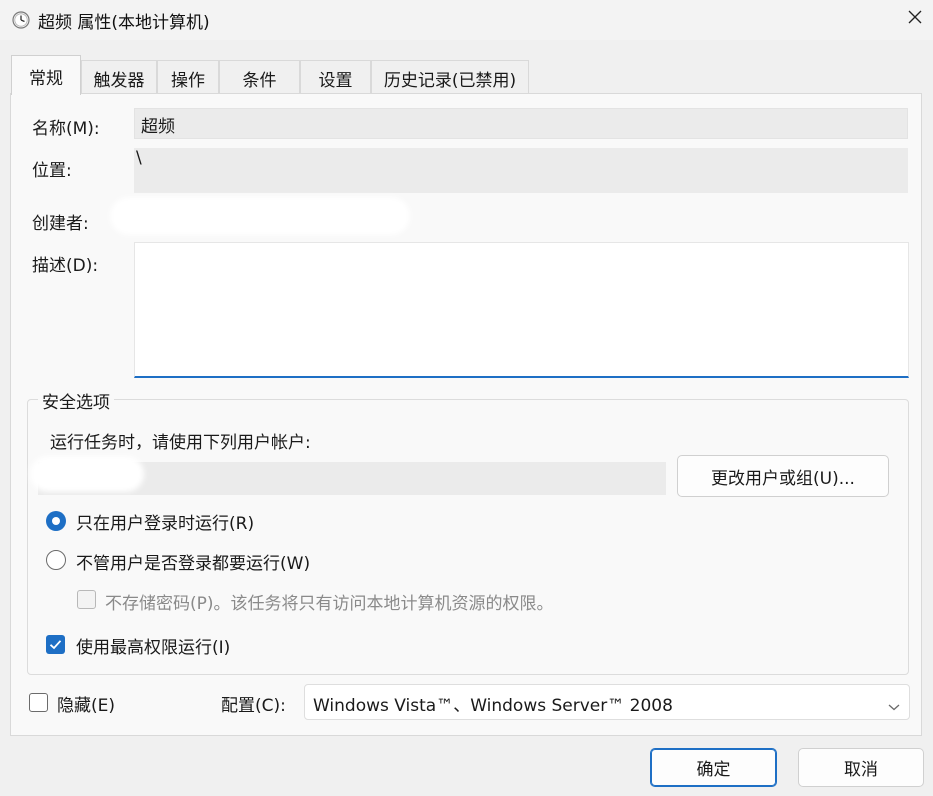 Image resolution: width=933 pixels, height=796 pixels. What do you see at coordinates (165, 521) in the screenshot?
I see `run-logged-on-label: 只在用户登录时运行(R)` at bounding box center [165, 521].